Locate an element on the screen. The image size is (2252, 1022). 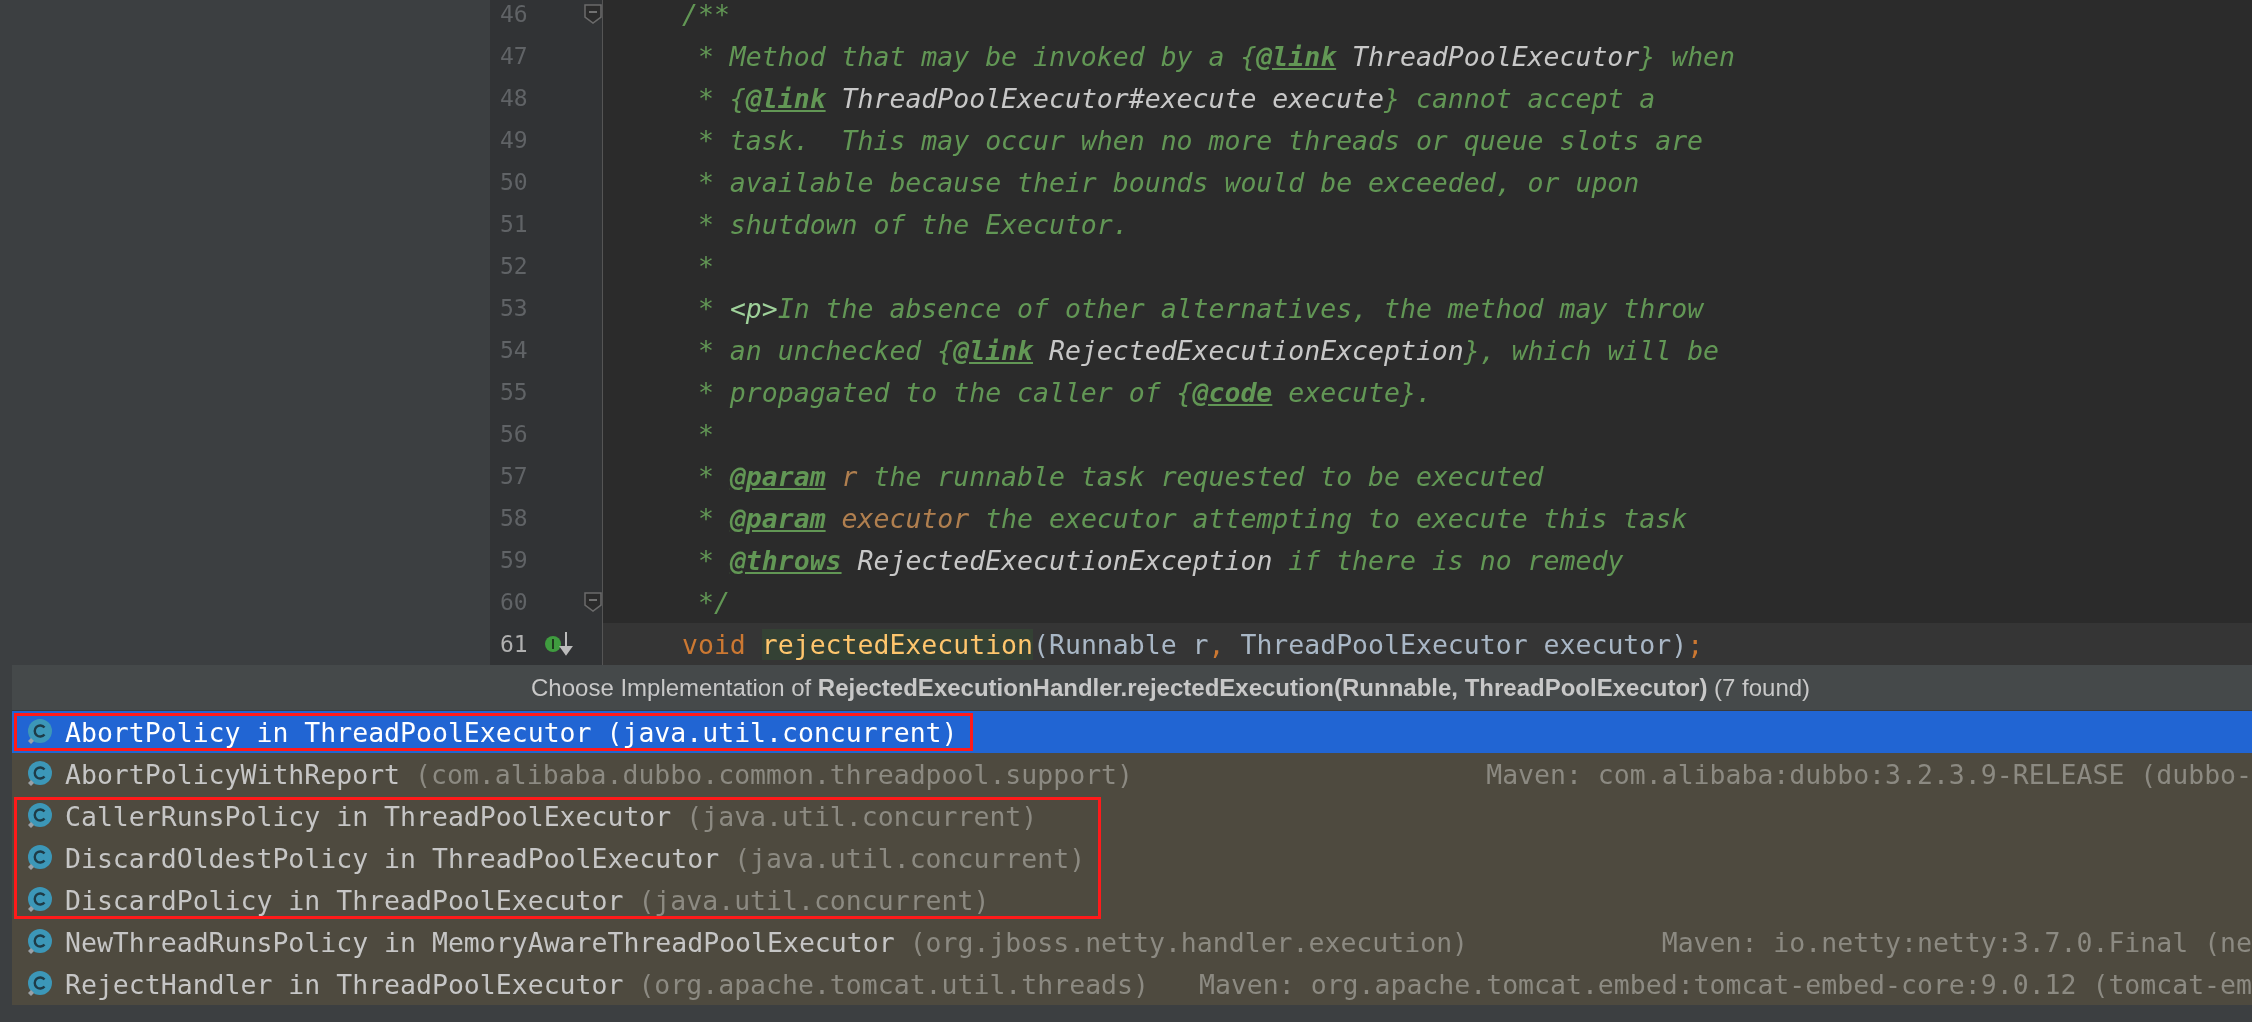
implementation-item: AbortPolicy in ThreadPoolExecutor (java.util.concurrent) is located at coordinates (1132, 732).